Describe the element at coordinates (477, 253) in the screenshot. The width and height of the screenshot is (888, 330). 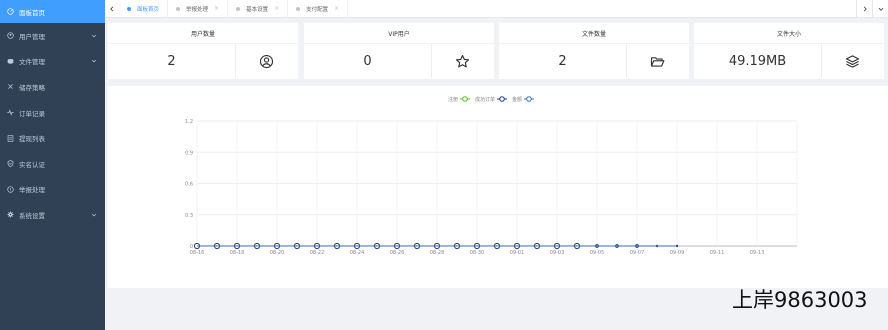
I see `chart-x-tick-label: 08-30` at that location.